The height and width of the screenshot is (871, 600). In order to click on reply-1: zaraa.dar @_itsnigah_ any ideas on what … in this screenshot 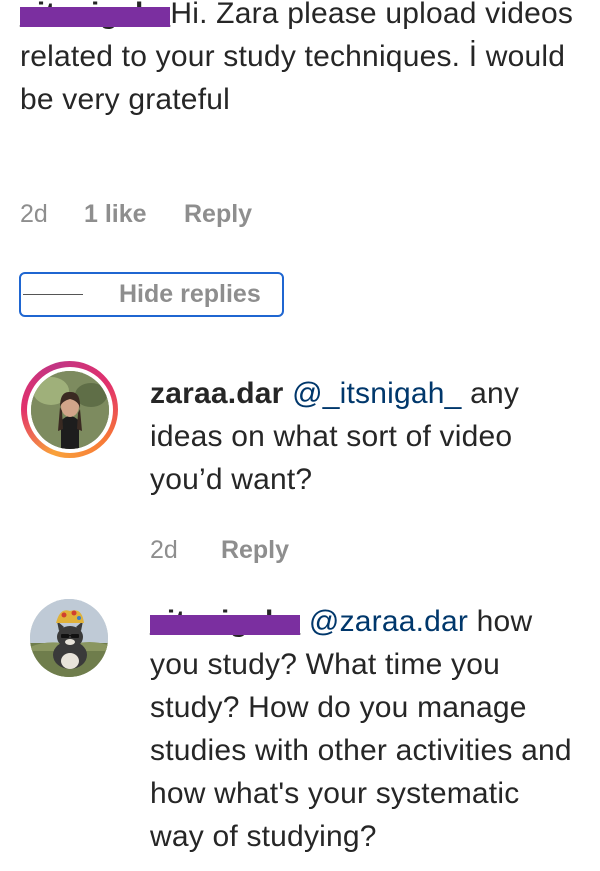, I will do `click(365, 436)`.